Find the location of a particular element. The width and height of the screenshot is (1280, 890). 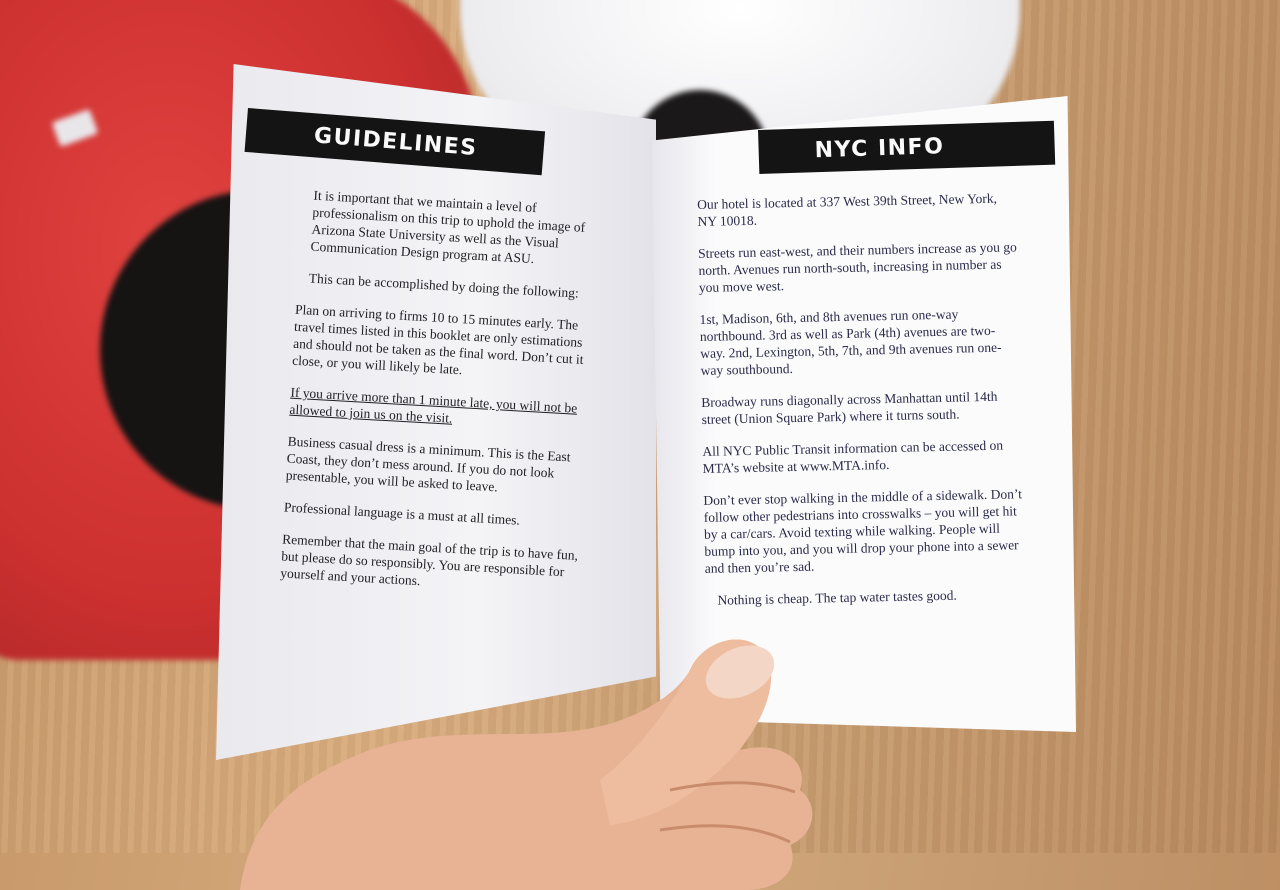

guidelines-heading-text: GUIDELINES is located at coordinates (396, 141).